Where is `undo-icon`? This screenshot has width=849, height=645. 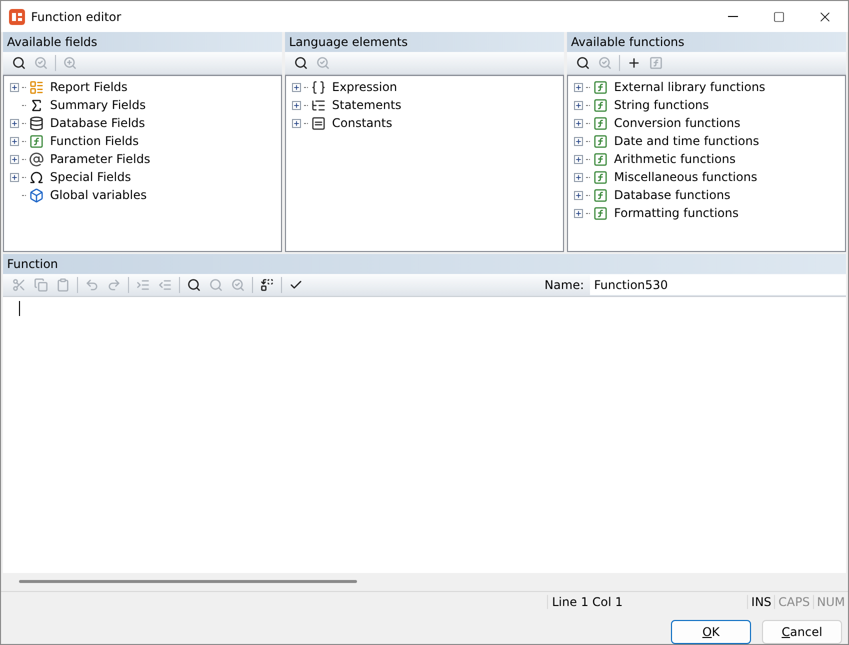 undo-icon is located at coordinates (92, 285).